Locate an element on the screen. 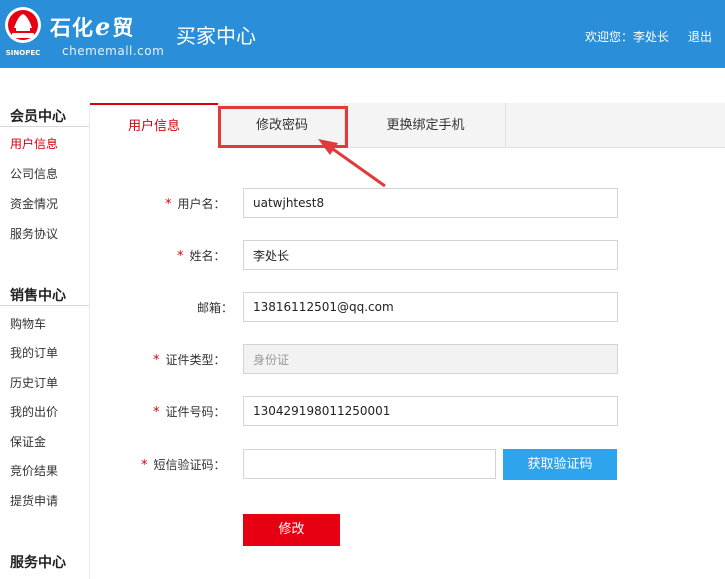  brand-domain: chememall.com is located at coordinates (113, 51).